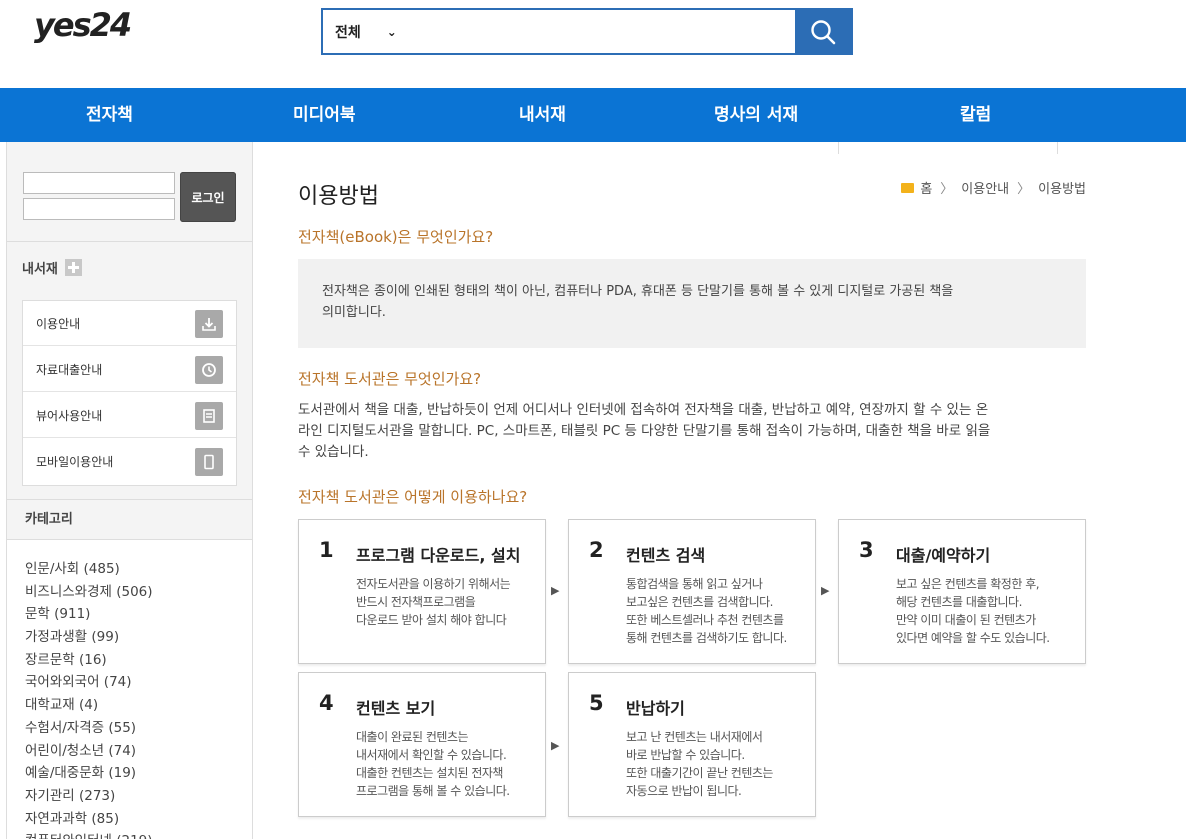  Describe the element at coordinates (685, 755) in the screenshot. I see `step-description-line: 바로 반납할 수 있습니다.` at that location.